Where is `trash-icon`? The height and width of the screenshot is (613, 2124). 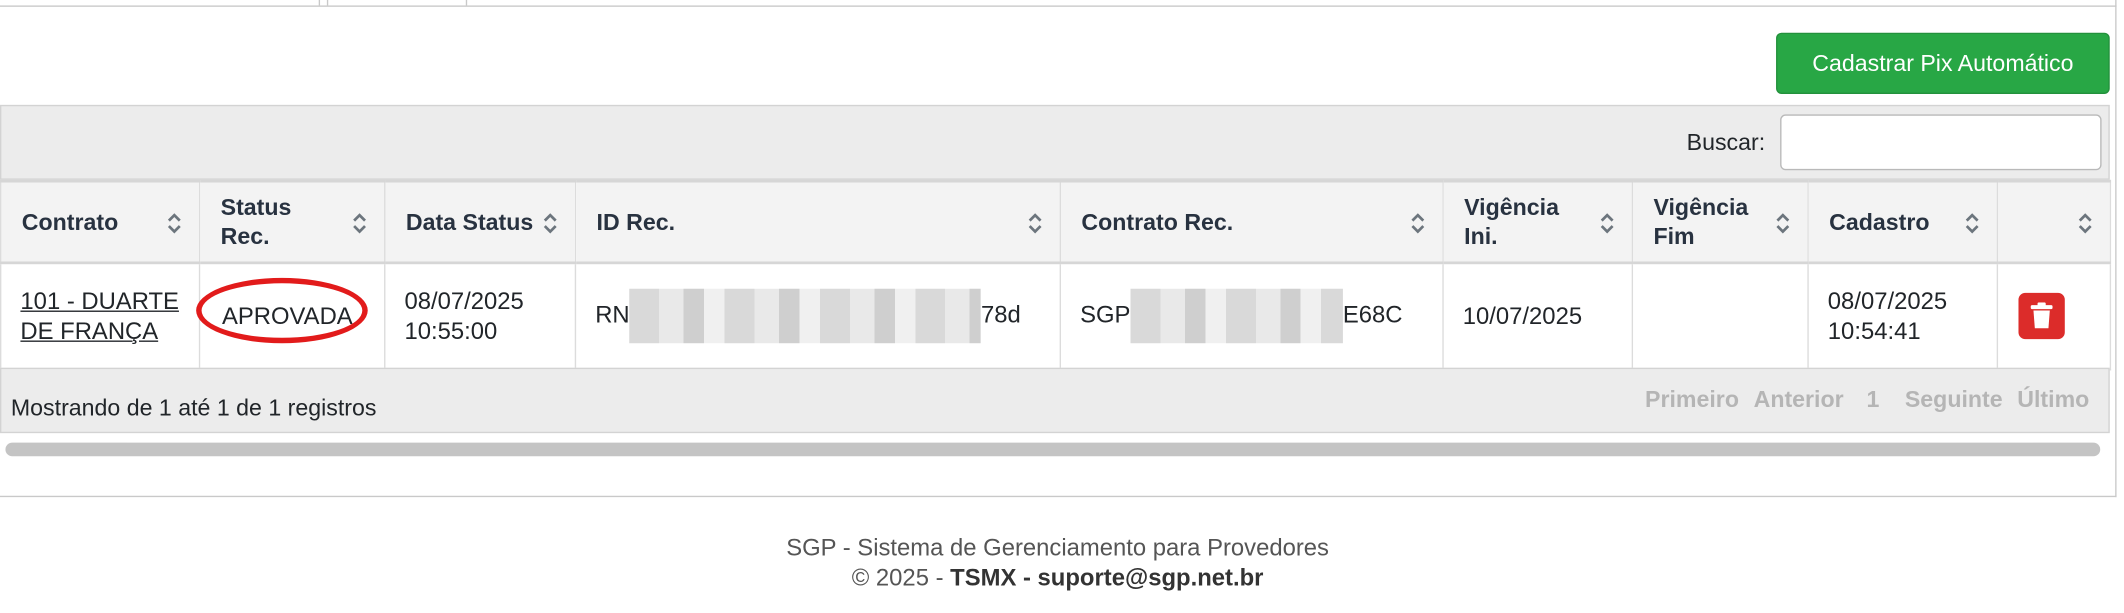 trash-icon is located at coordinates (2041, 315).